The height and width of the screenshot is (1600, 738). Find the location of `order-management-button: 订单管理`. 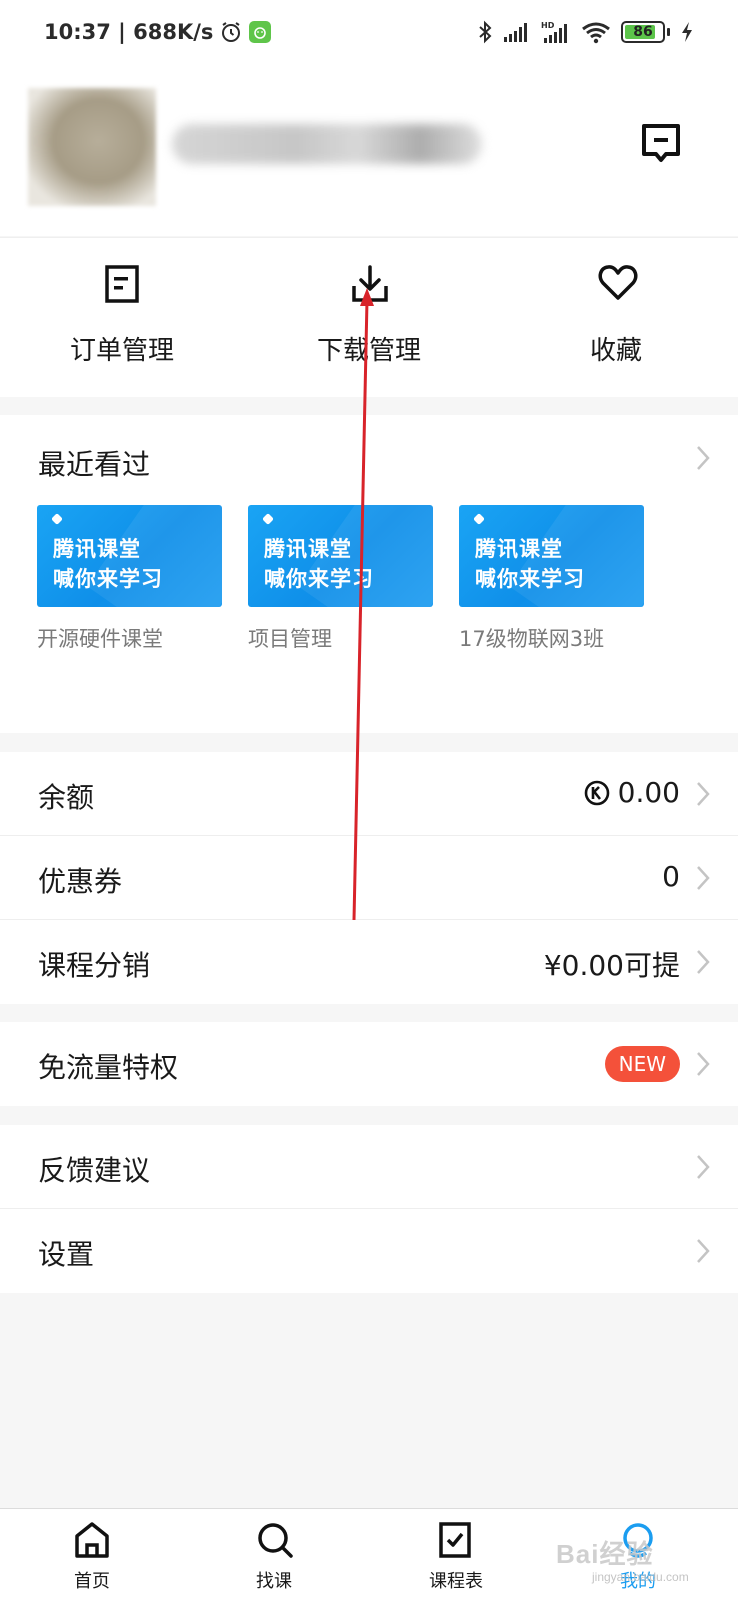

order-management-button: 订单管理 is located at coordinates (122, 318).